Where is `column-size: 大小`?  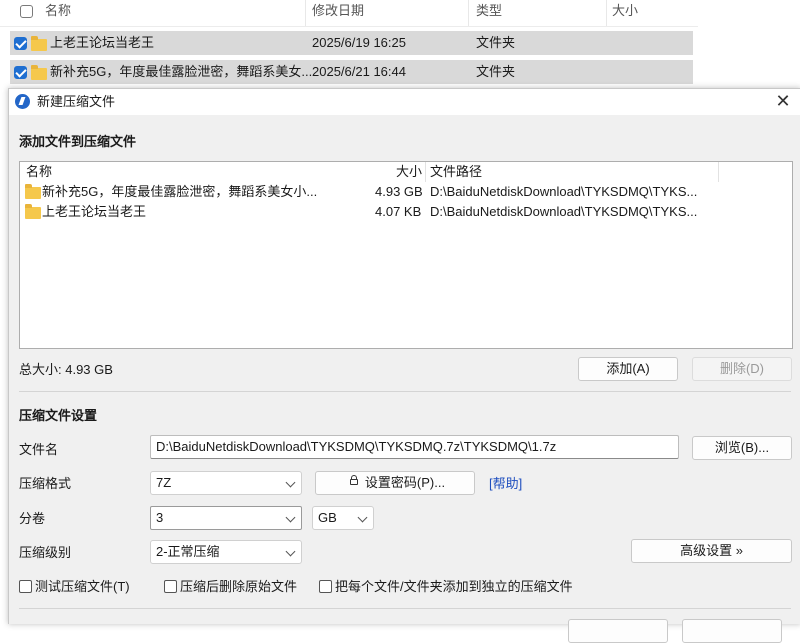
column-size: 大小 is located at coordinates (625, 13).